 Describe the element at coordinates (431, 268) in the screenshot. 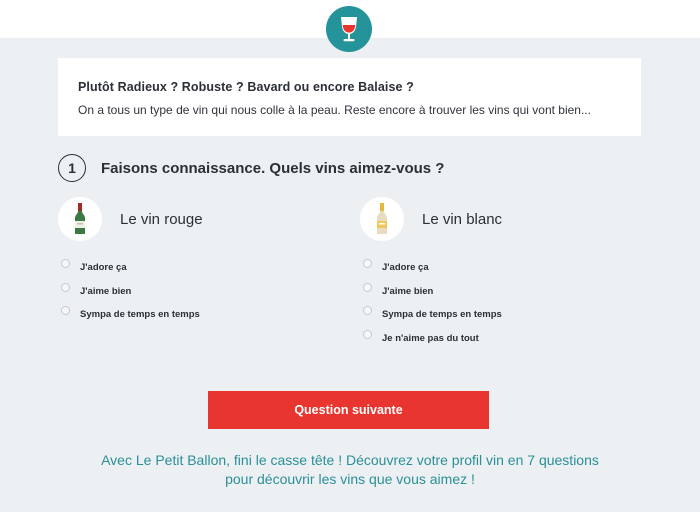

I see `white-wine-option-1: J'adore ça` at that location.